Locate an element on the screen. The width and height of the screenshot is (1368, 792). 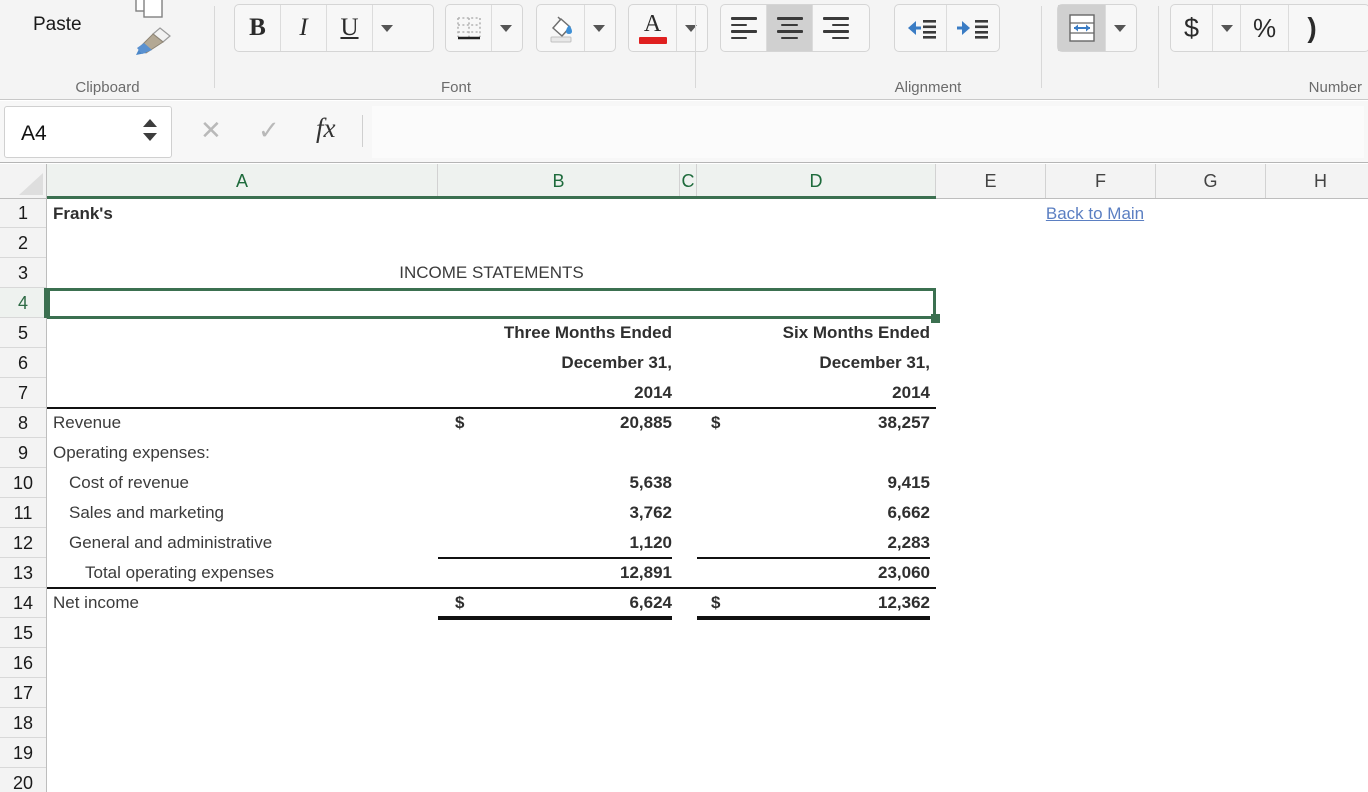
percent-format-button: % is located at coordinates (1265, 28).